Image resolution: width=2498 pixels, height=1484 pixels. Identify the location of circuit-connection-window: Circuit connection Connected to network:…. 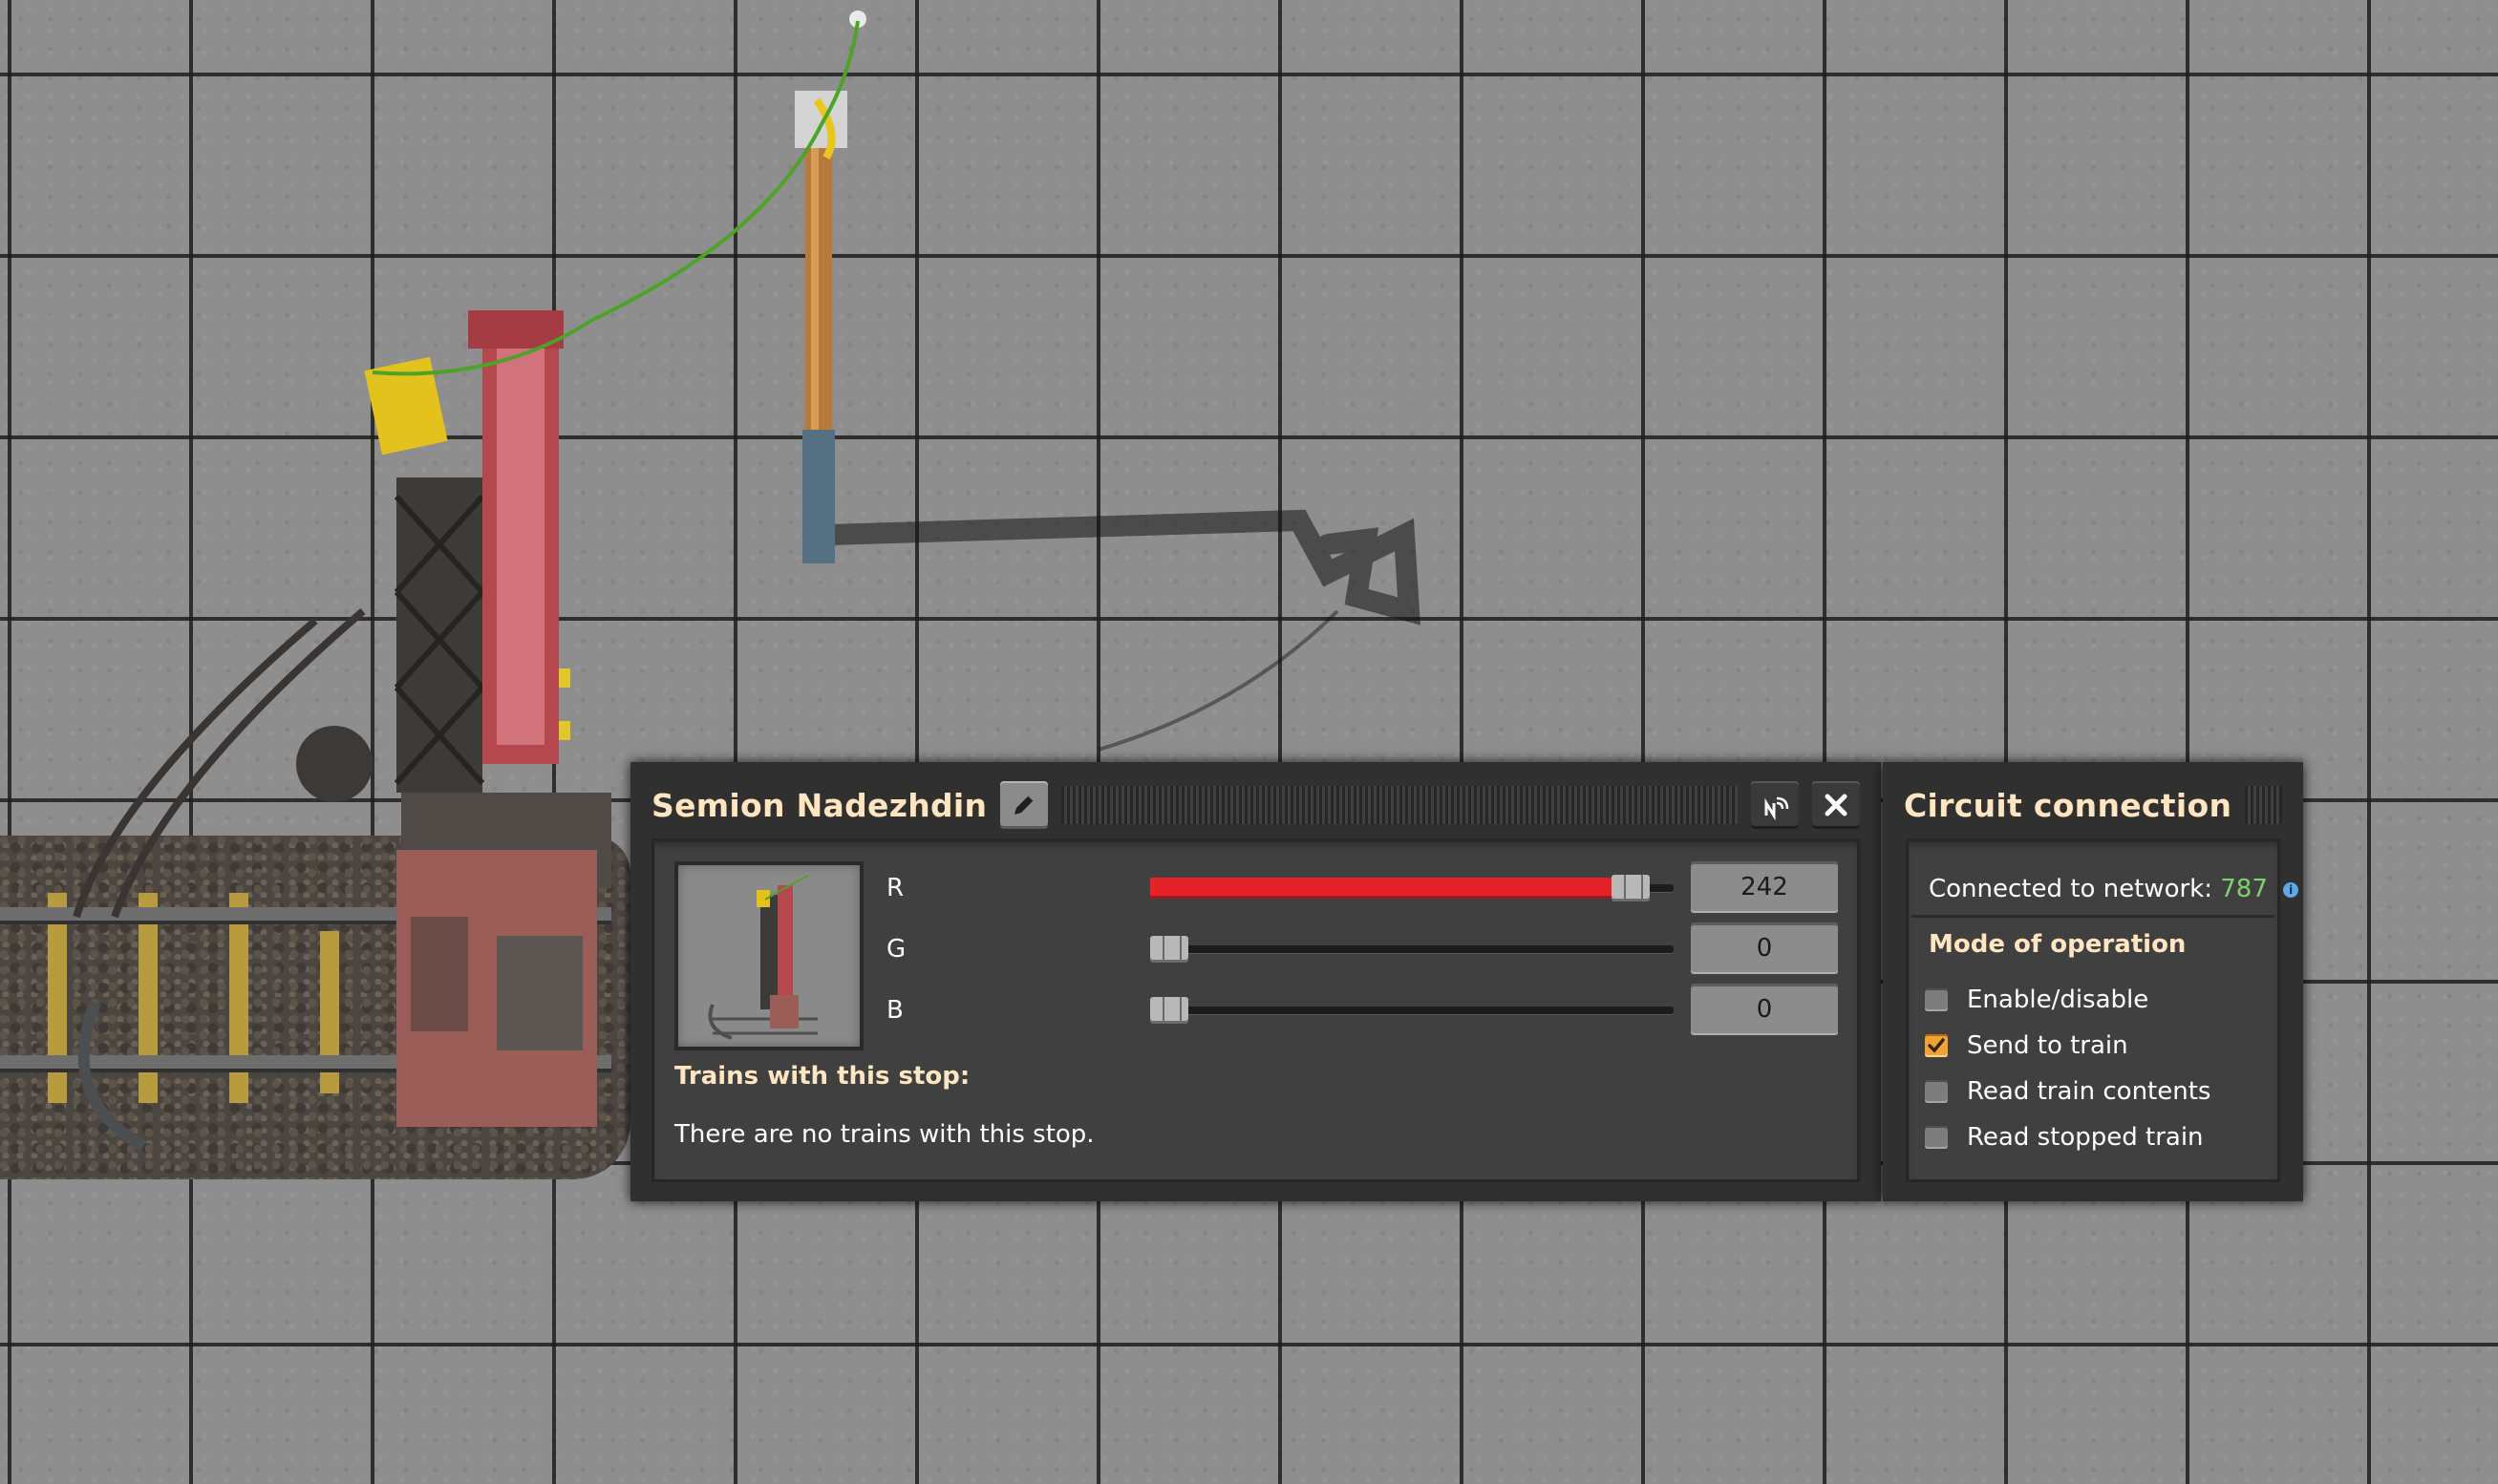
(2093, 982).